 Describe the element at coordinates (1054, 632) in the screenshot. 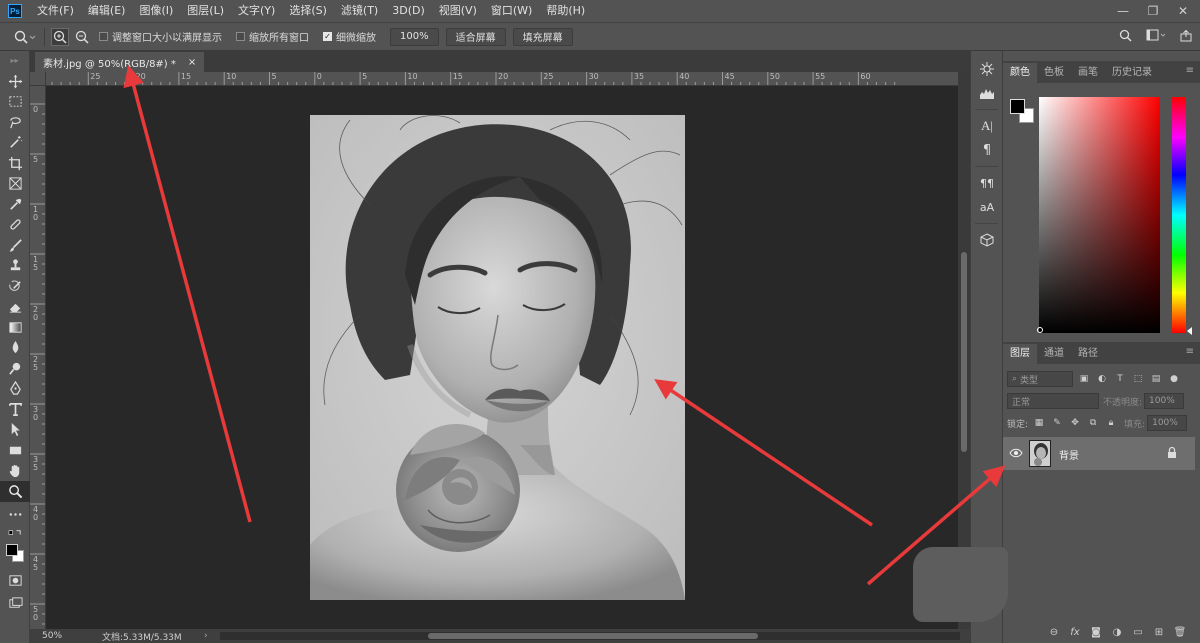

I see `link-layers-icon: ⊖` at that location.